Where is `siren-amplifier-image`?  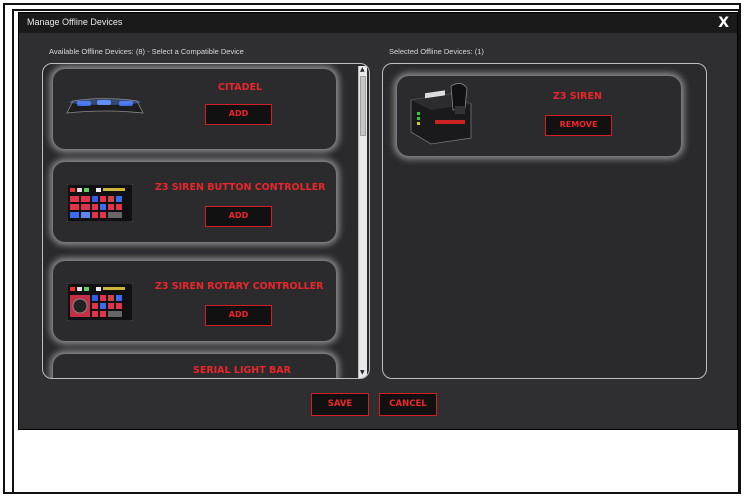 siren-amplifier-image is located at coordinates (441, 114).